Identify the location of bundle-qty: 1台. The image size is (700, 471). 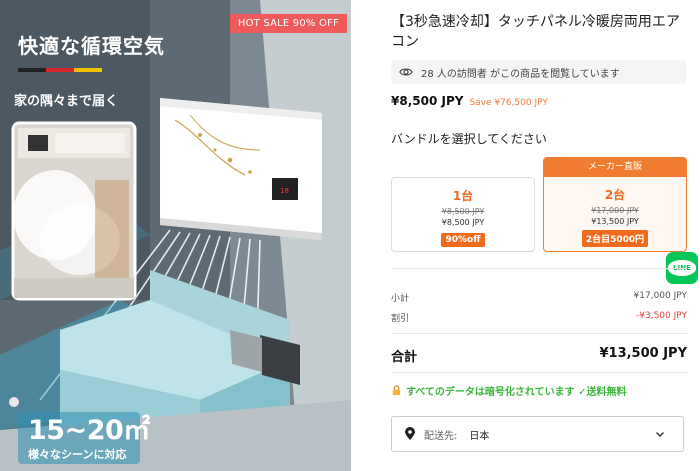
(463, 196).